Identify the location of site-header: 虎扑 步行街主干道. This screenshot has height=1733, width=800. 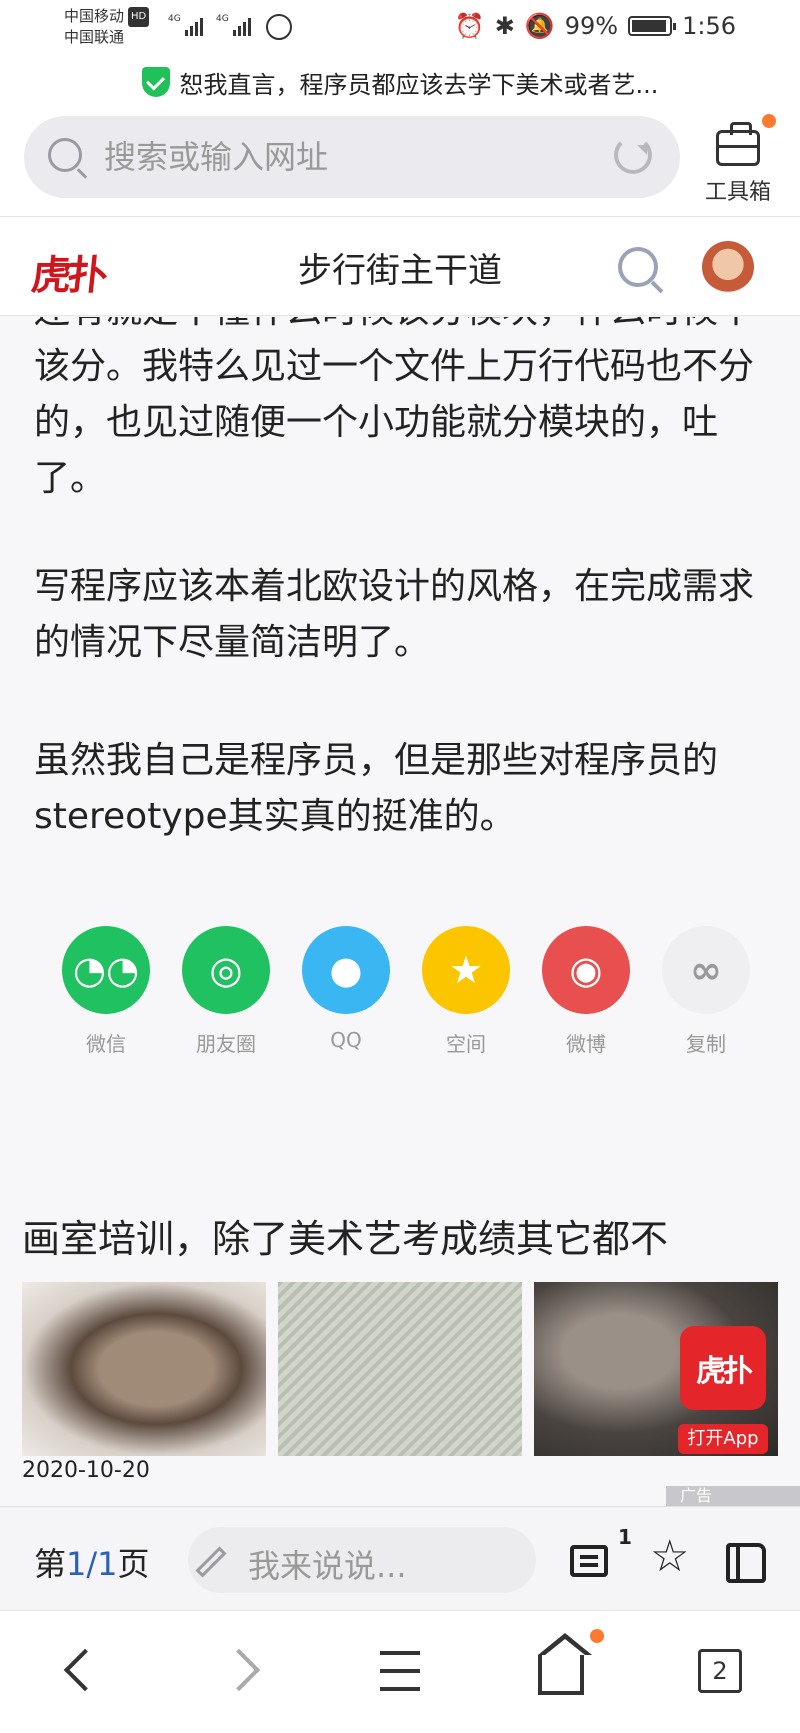
(400, 266).